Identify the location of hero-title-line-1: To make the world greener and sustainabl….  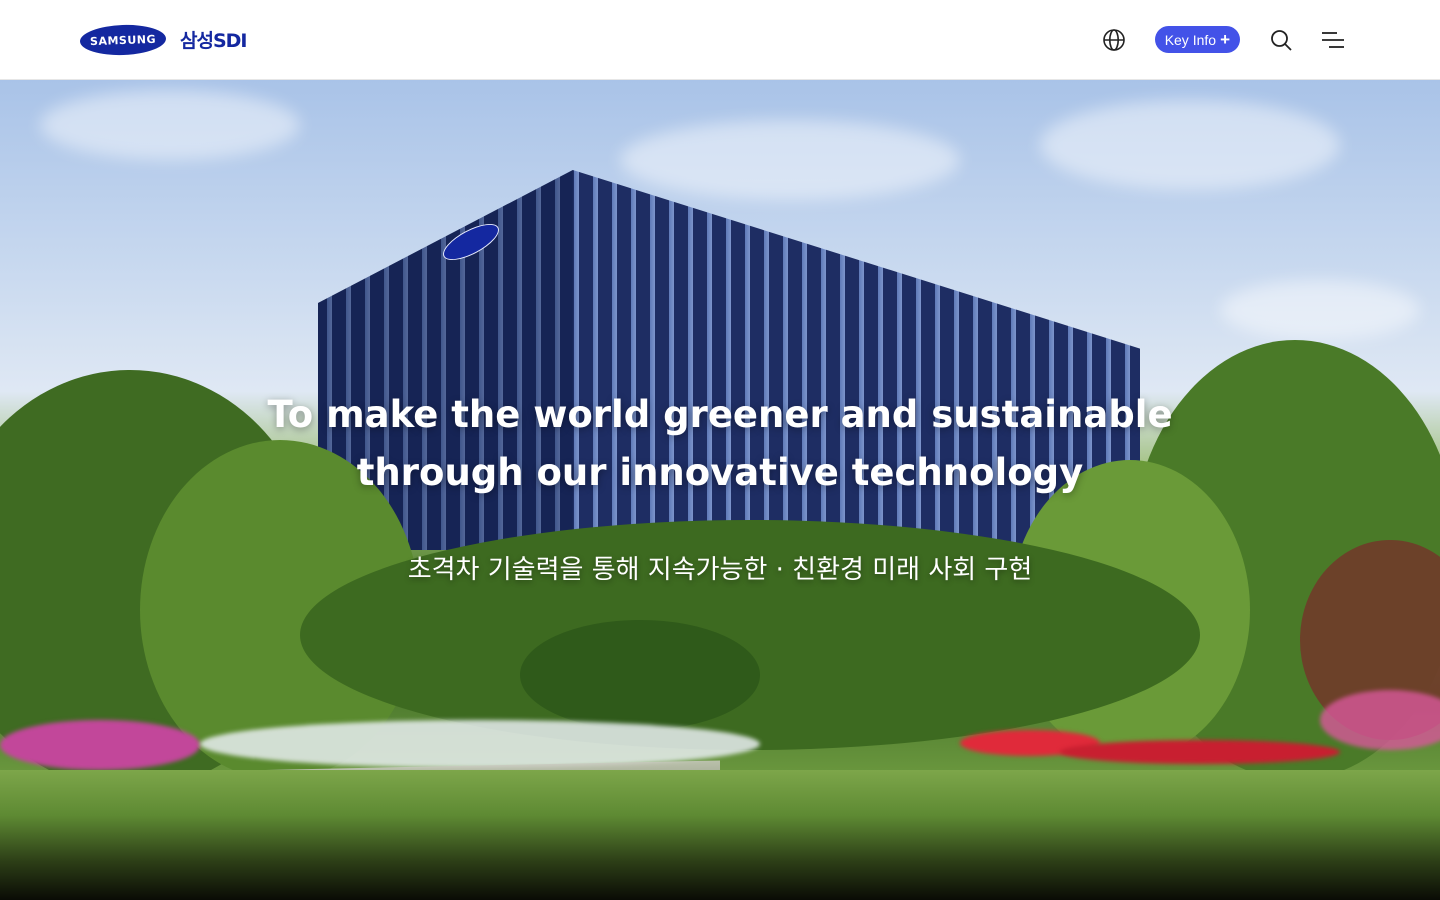
(720, 414).